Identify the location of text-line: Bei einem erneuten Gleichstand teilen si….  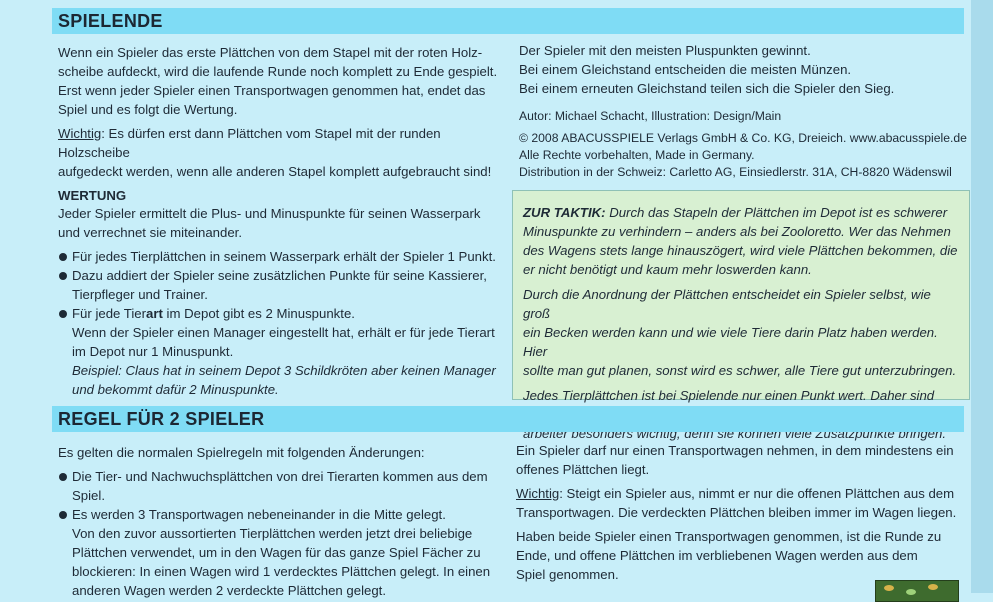
(707, 88).